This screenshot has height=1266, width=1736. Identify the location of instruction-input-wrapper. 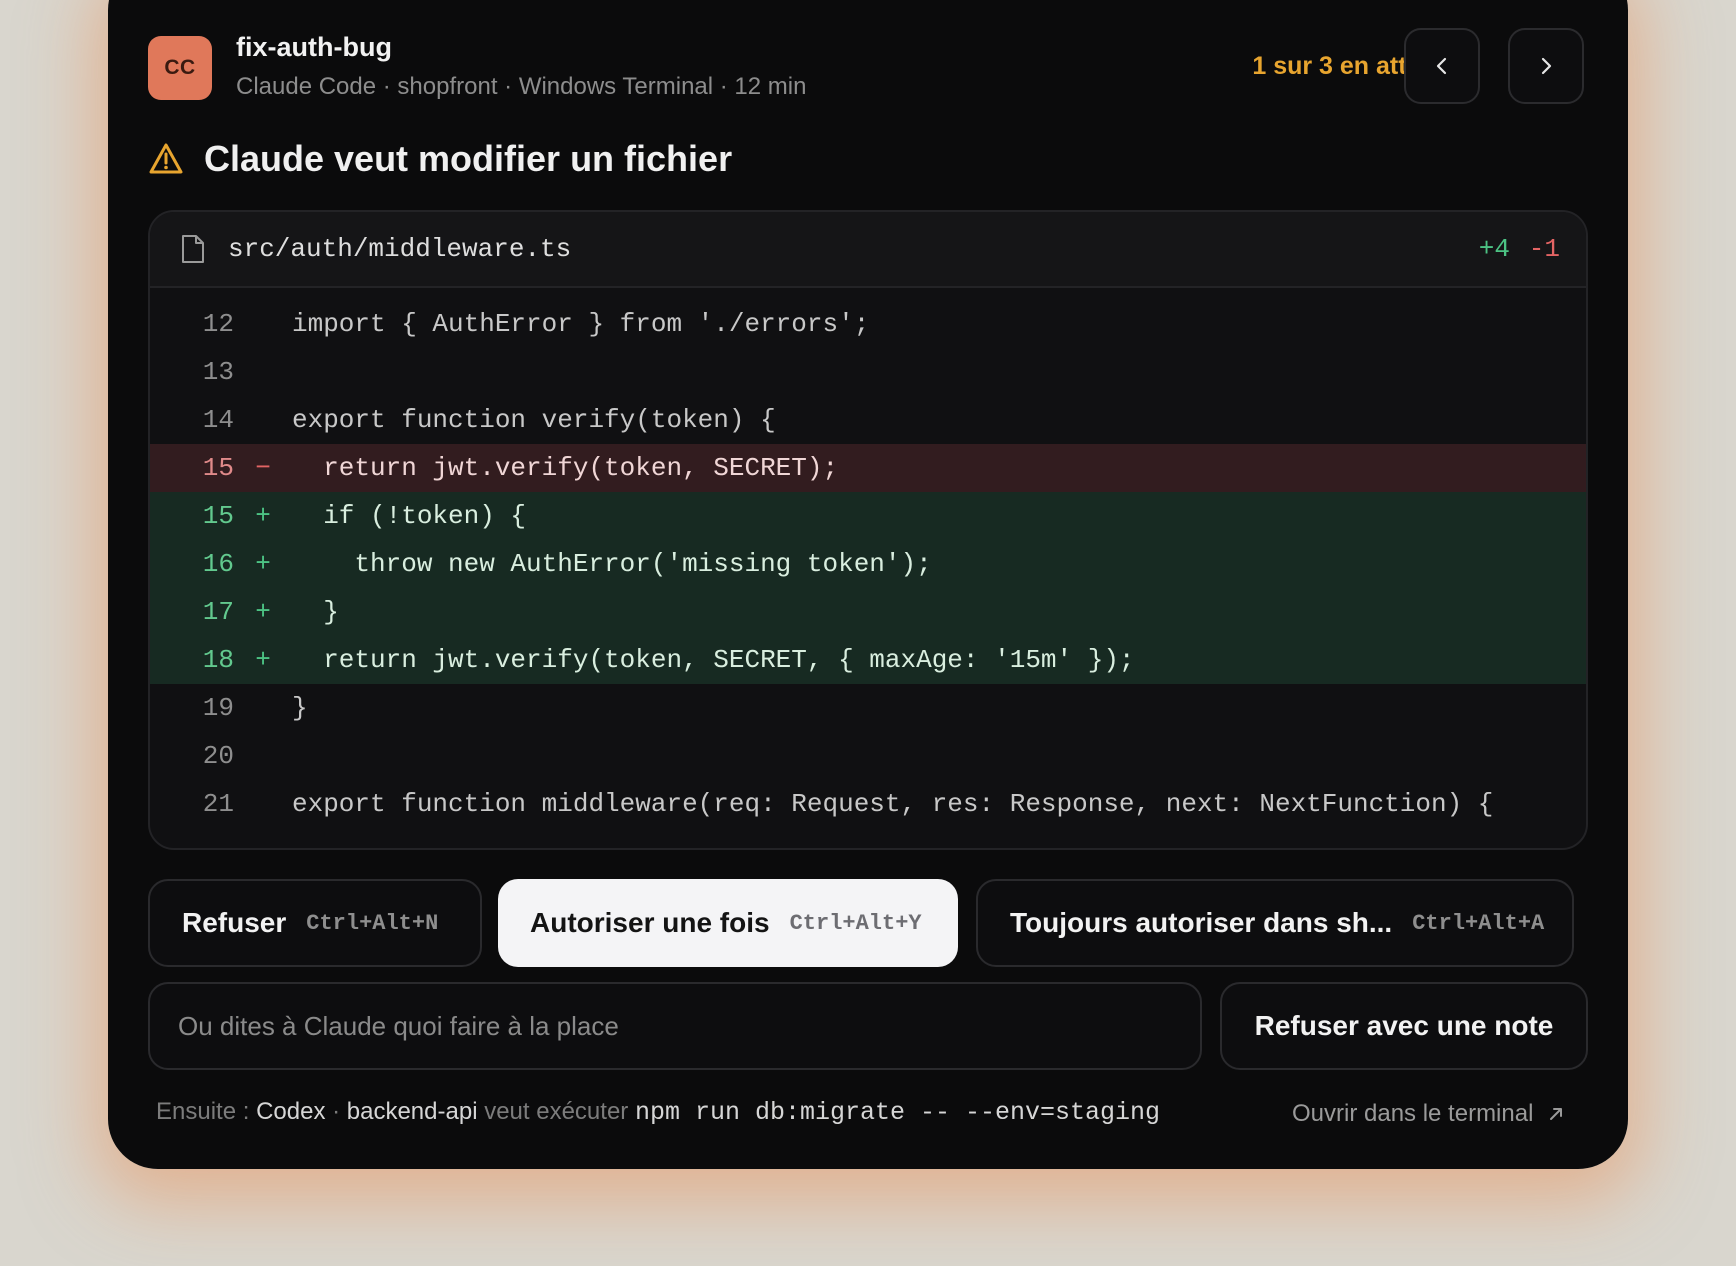
(675, 1026).